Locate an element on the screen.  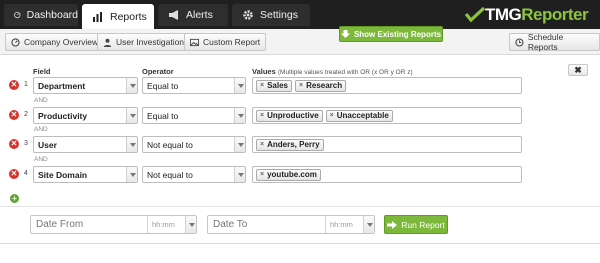
date-to-input: Date To is located at coordinates (266, 224).